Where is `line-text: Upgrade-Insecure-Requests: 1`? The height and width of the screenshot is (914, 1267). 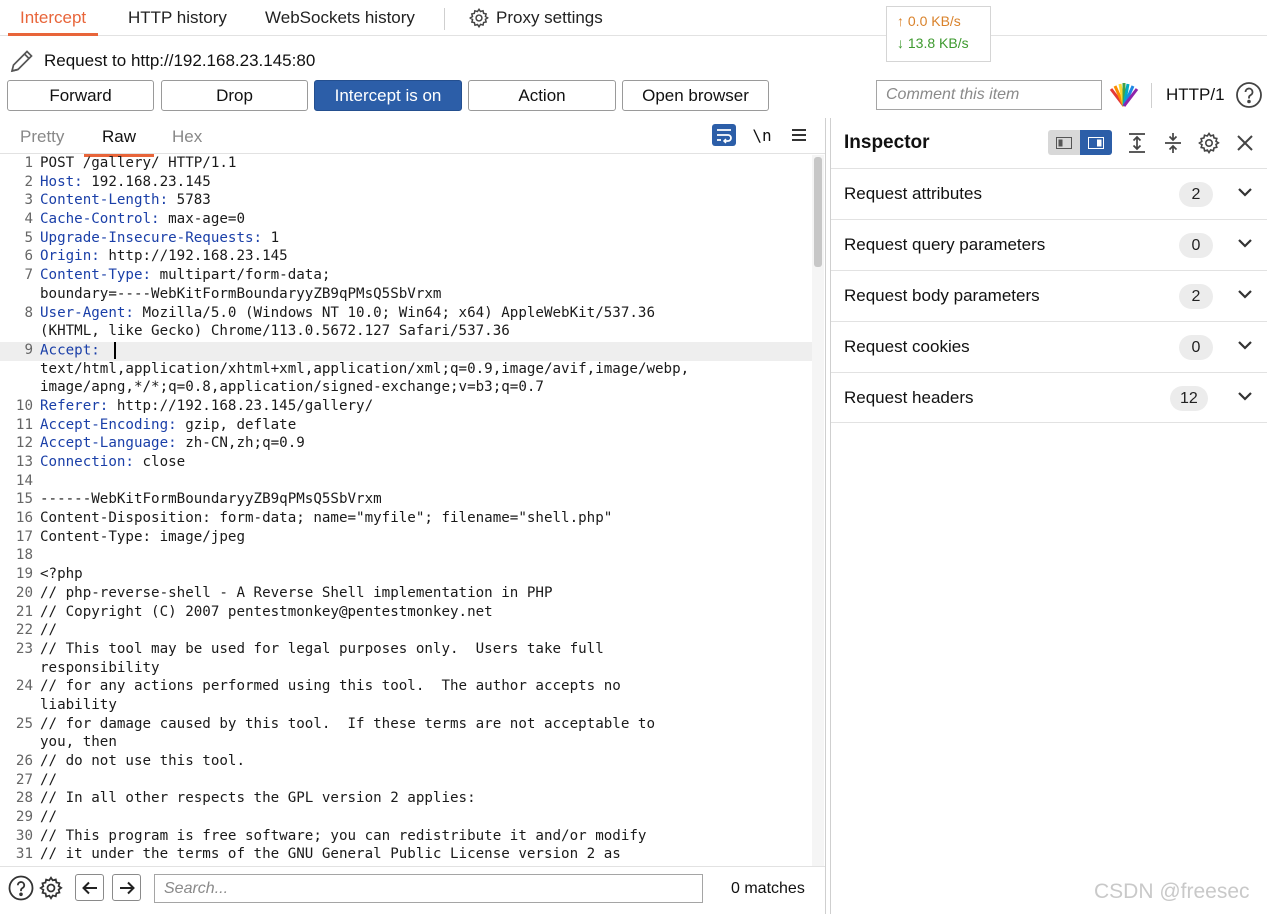
line-text: Upgrade-Insecure-Requests: 1 is located at coordinates (424, 239).